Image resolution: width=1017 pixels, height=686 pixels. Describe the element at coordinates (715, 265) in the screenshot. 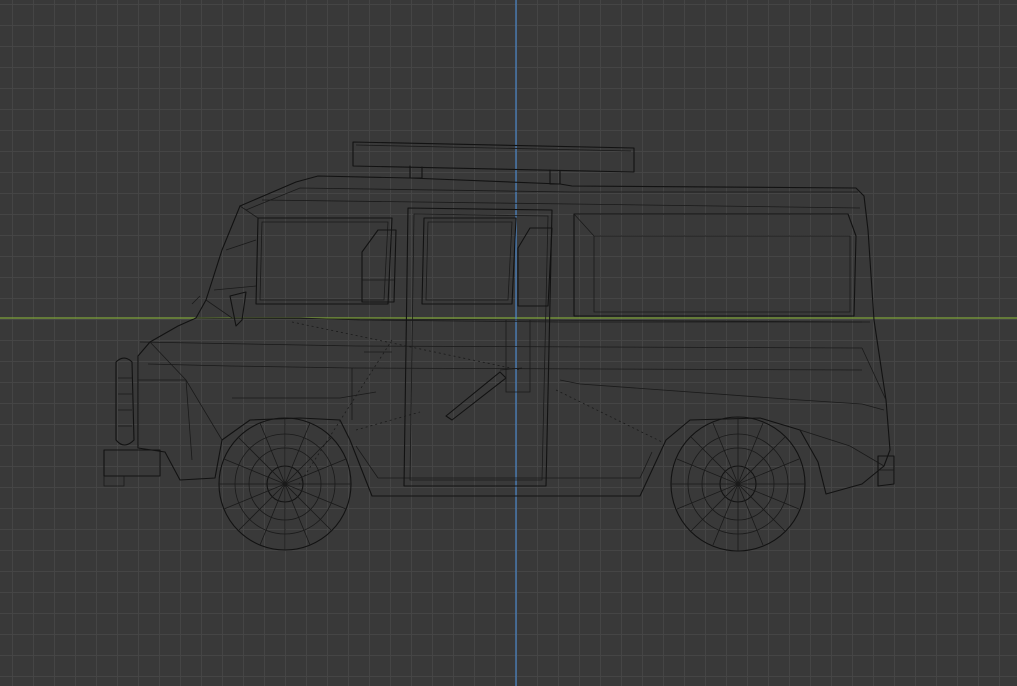

I see `rear-window` at that location.